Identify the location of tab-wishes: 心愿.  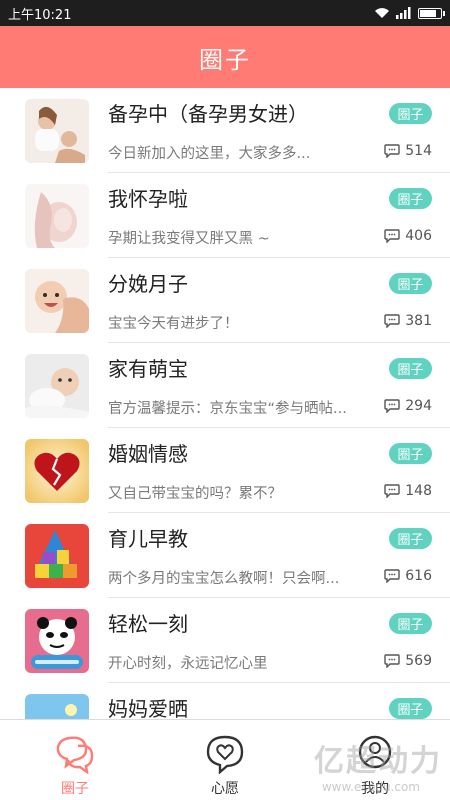
(225, 760).